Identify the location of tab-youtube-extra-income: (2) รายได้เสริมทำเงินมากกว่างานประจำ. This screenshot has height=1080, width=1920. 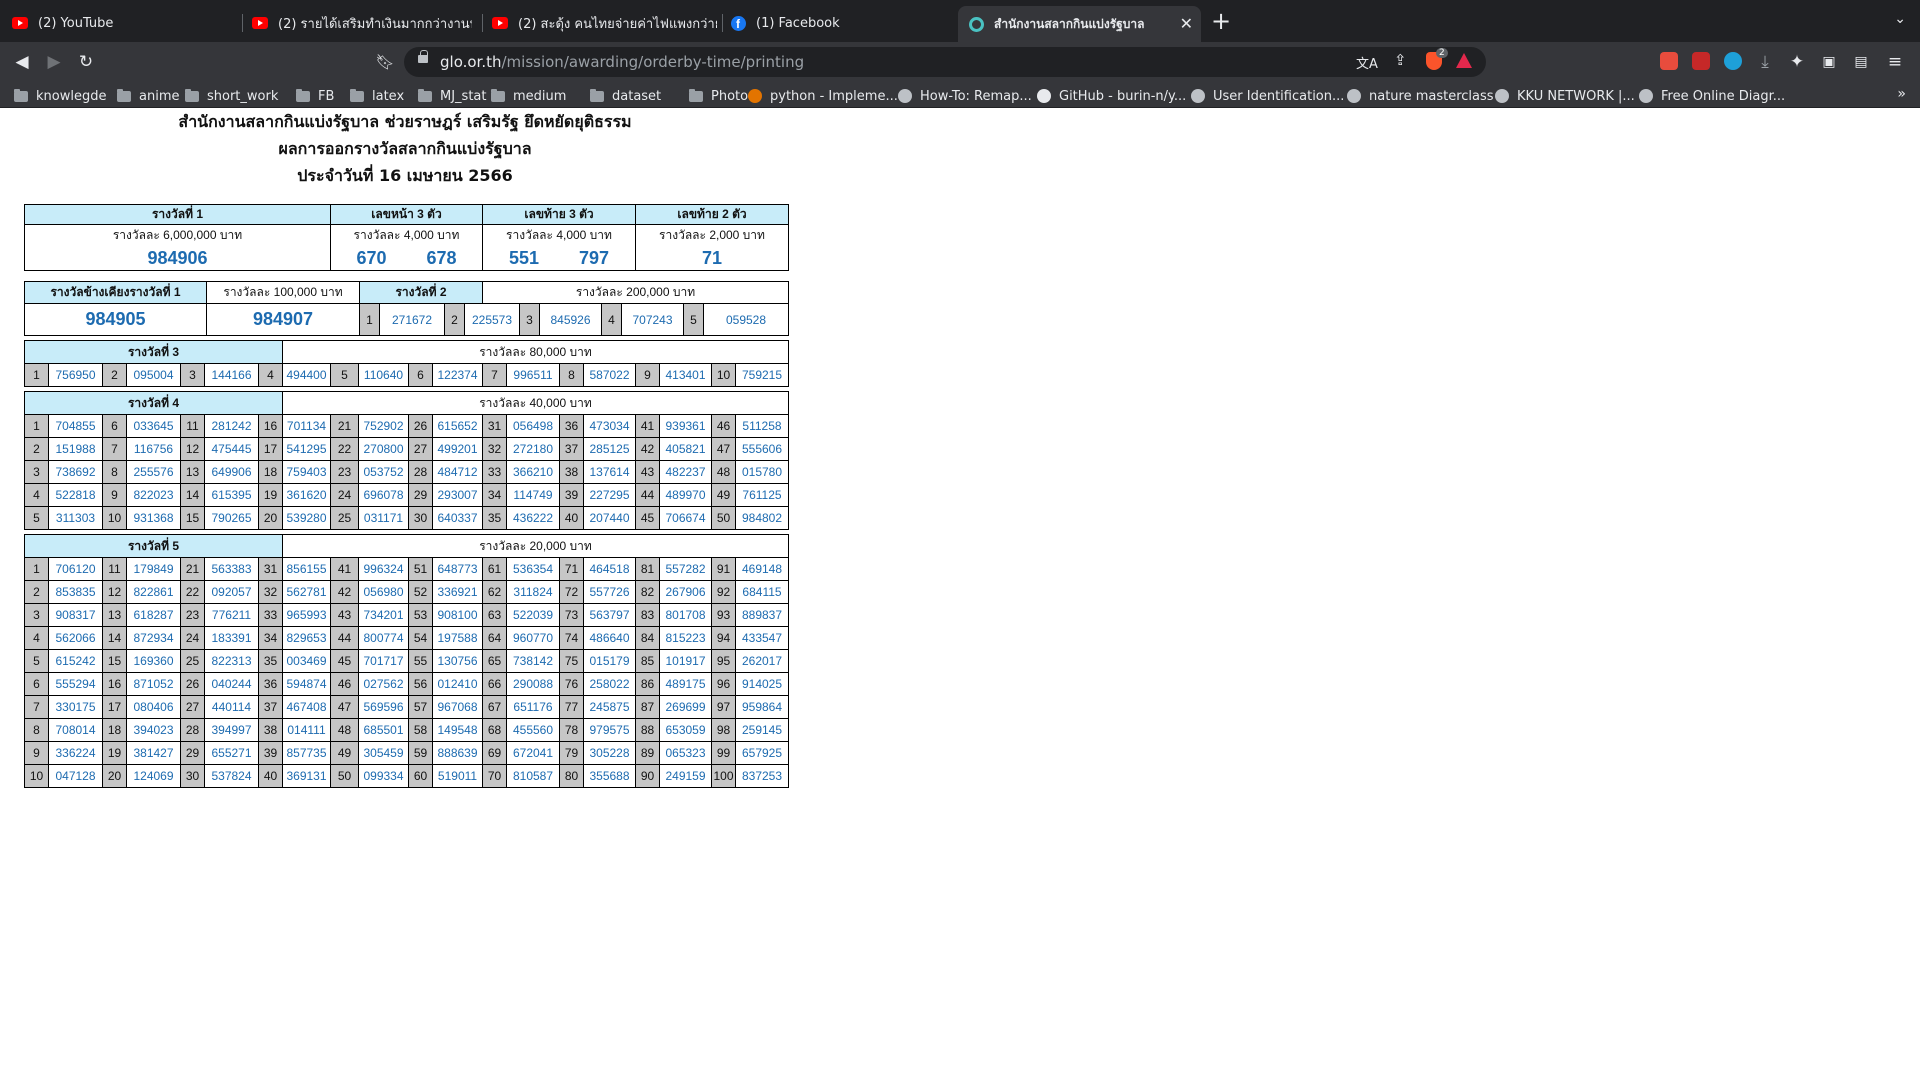
(362, 23).